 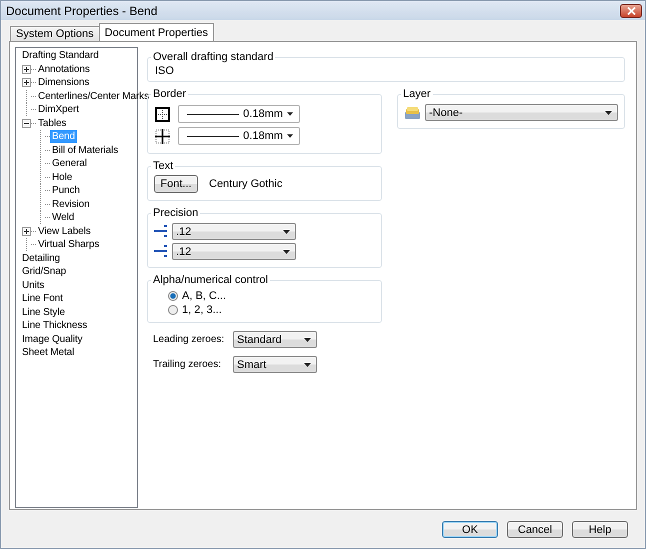 What do you see at coordinates (245, 184) in the screenshot?
I see `font-name: Century Gothic` at bounding box center [245, 184].